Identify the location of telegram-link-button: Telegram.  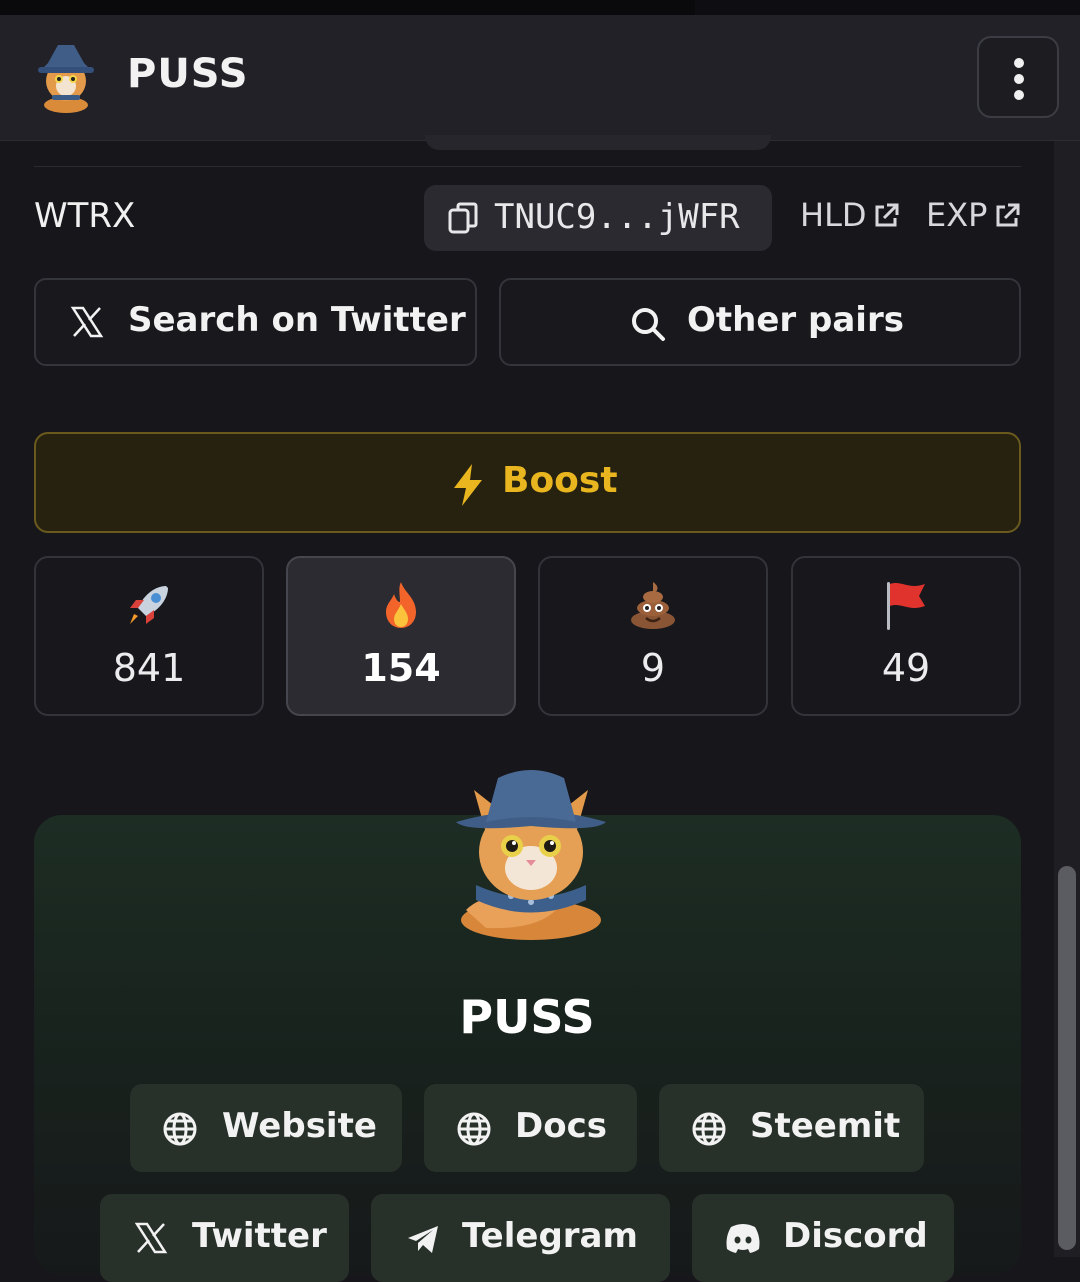
(520, 1238).